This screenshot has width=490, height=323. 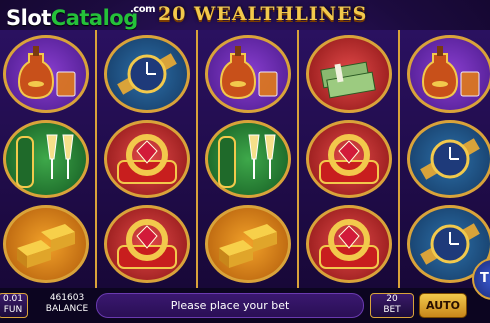 I want to click on balance-value: 461603, so click(x=67, y=298).